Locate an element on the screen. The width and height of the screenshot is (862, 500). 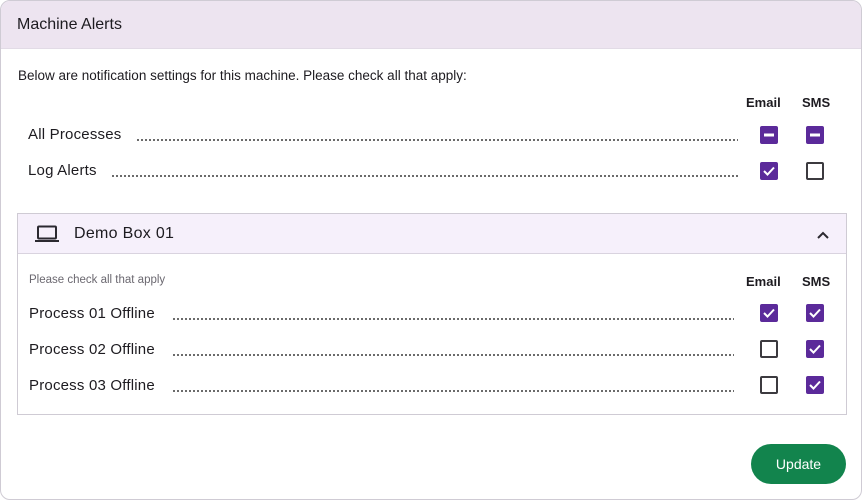
chevron-up-icon is located at coordinates (823, 236).